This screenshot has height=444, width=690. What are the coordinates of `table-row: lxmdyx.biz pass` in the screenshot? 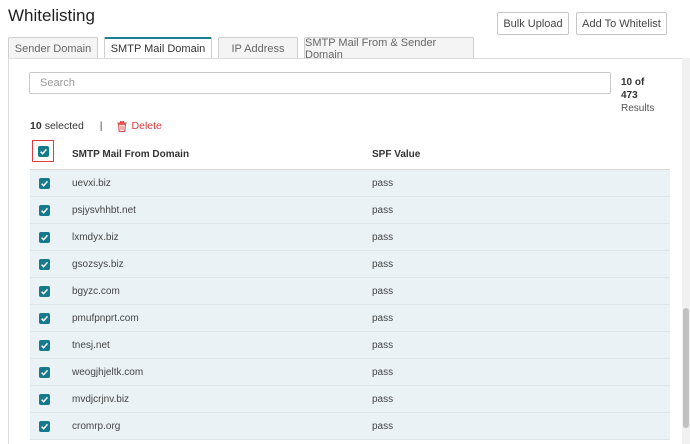 It's located at (350, 237).